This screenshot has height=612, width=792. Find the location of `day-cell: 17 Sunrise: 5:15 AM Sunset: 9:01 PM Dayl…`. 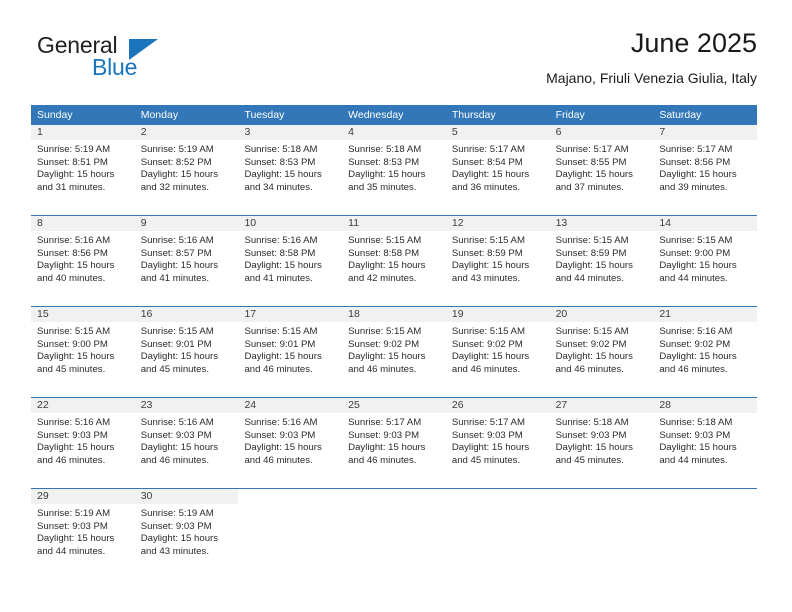

day-cell: 17 Sunrise: 5:15 AM Sunset: 9:01 PM Dayl… is located at coordinates (290, 348).